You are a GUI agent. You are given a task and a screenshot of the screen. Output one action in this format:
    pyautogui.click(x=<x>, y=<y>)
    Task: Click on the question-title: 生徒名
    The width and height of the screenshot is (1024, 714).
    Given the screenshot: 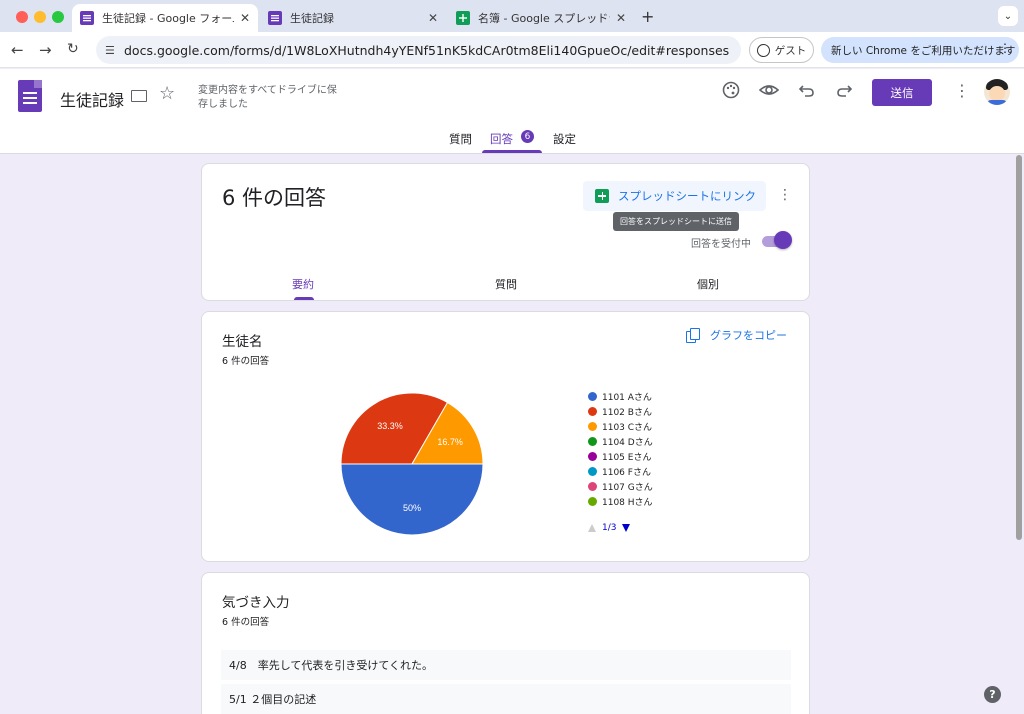 What is the action you would take?
    pyautogui.click(x=242, y=342)
    